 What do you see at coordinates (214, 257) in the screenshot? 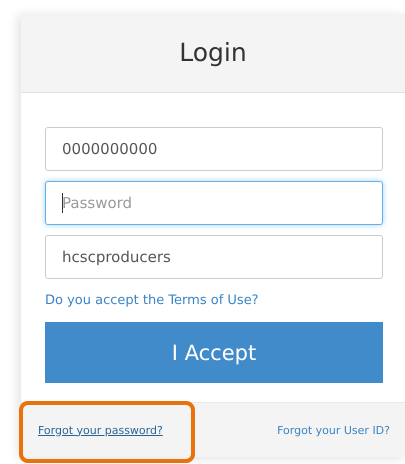
I see `input-field: hcscproducers` at bounding box center [214, 257].